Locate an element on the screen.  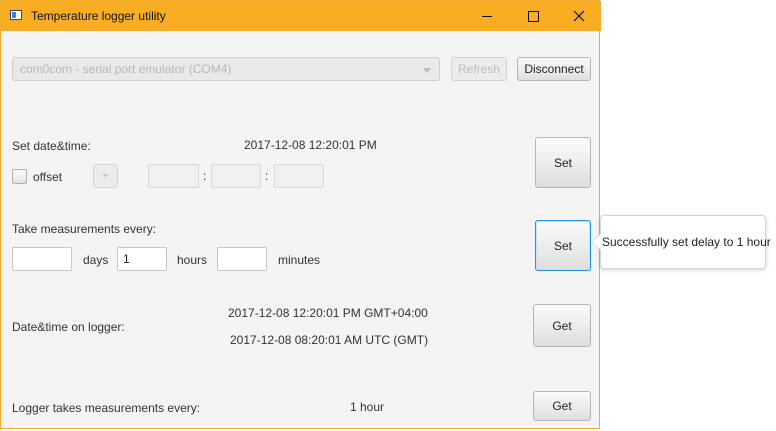
success-tooltip: Successfully set delay to 1 hour is located at coordinates (685, 242).